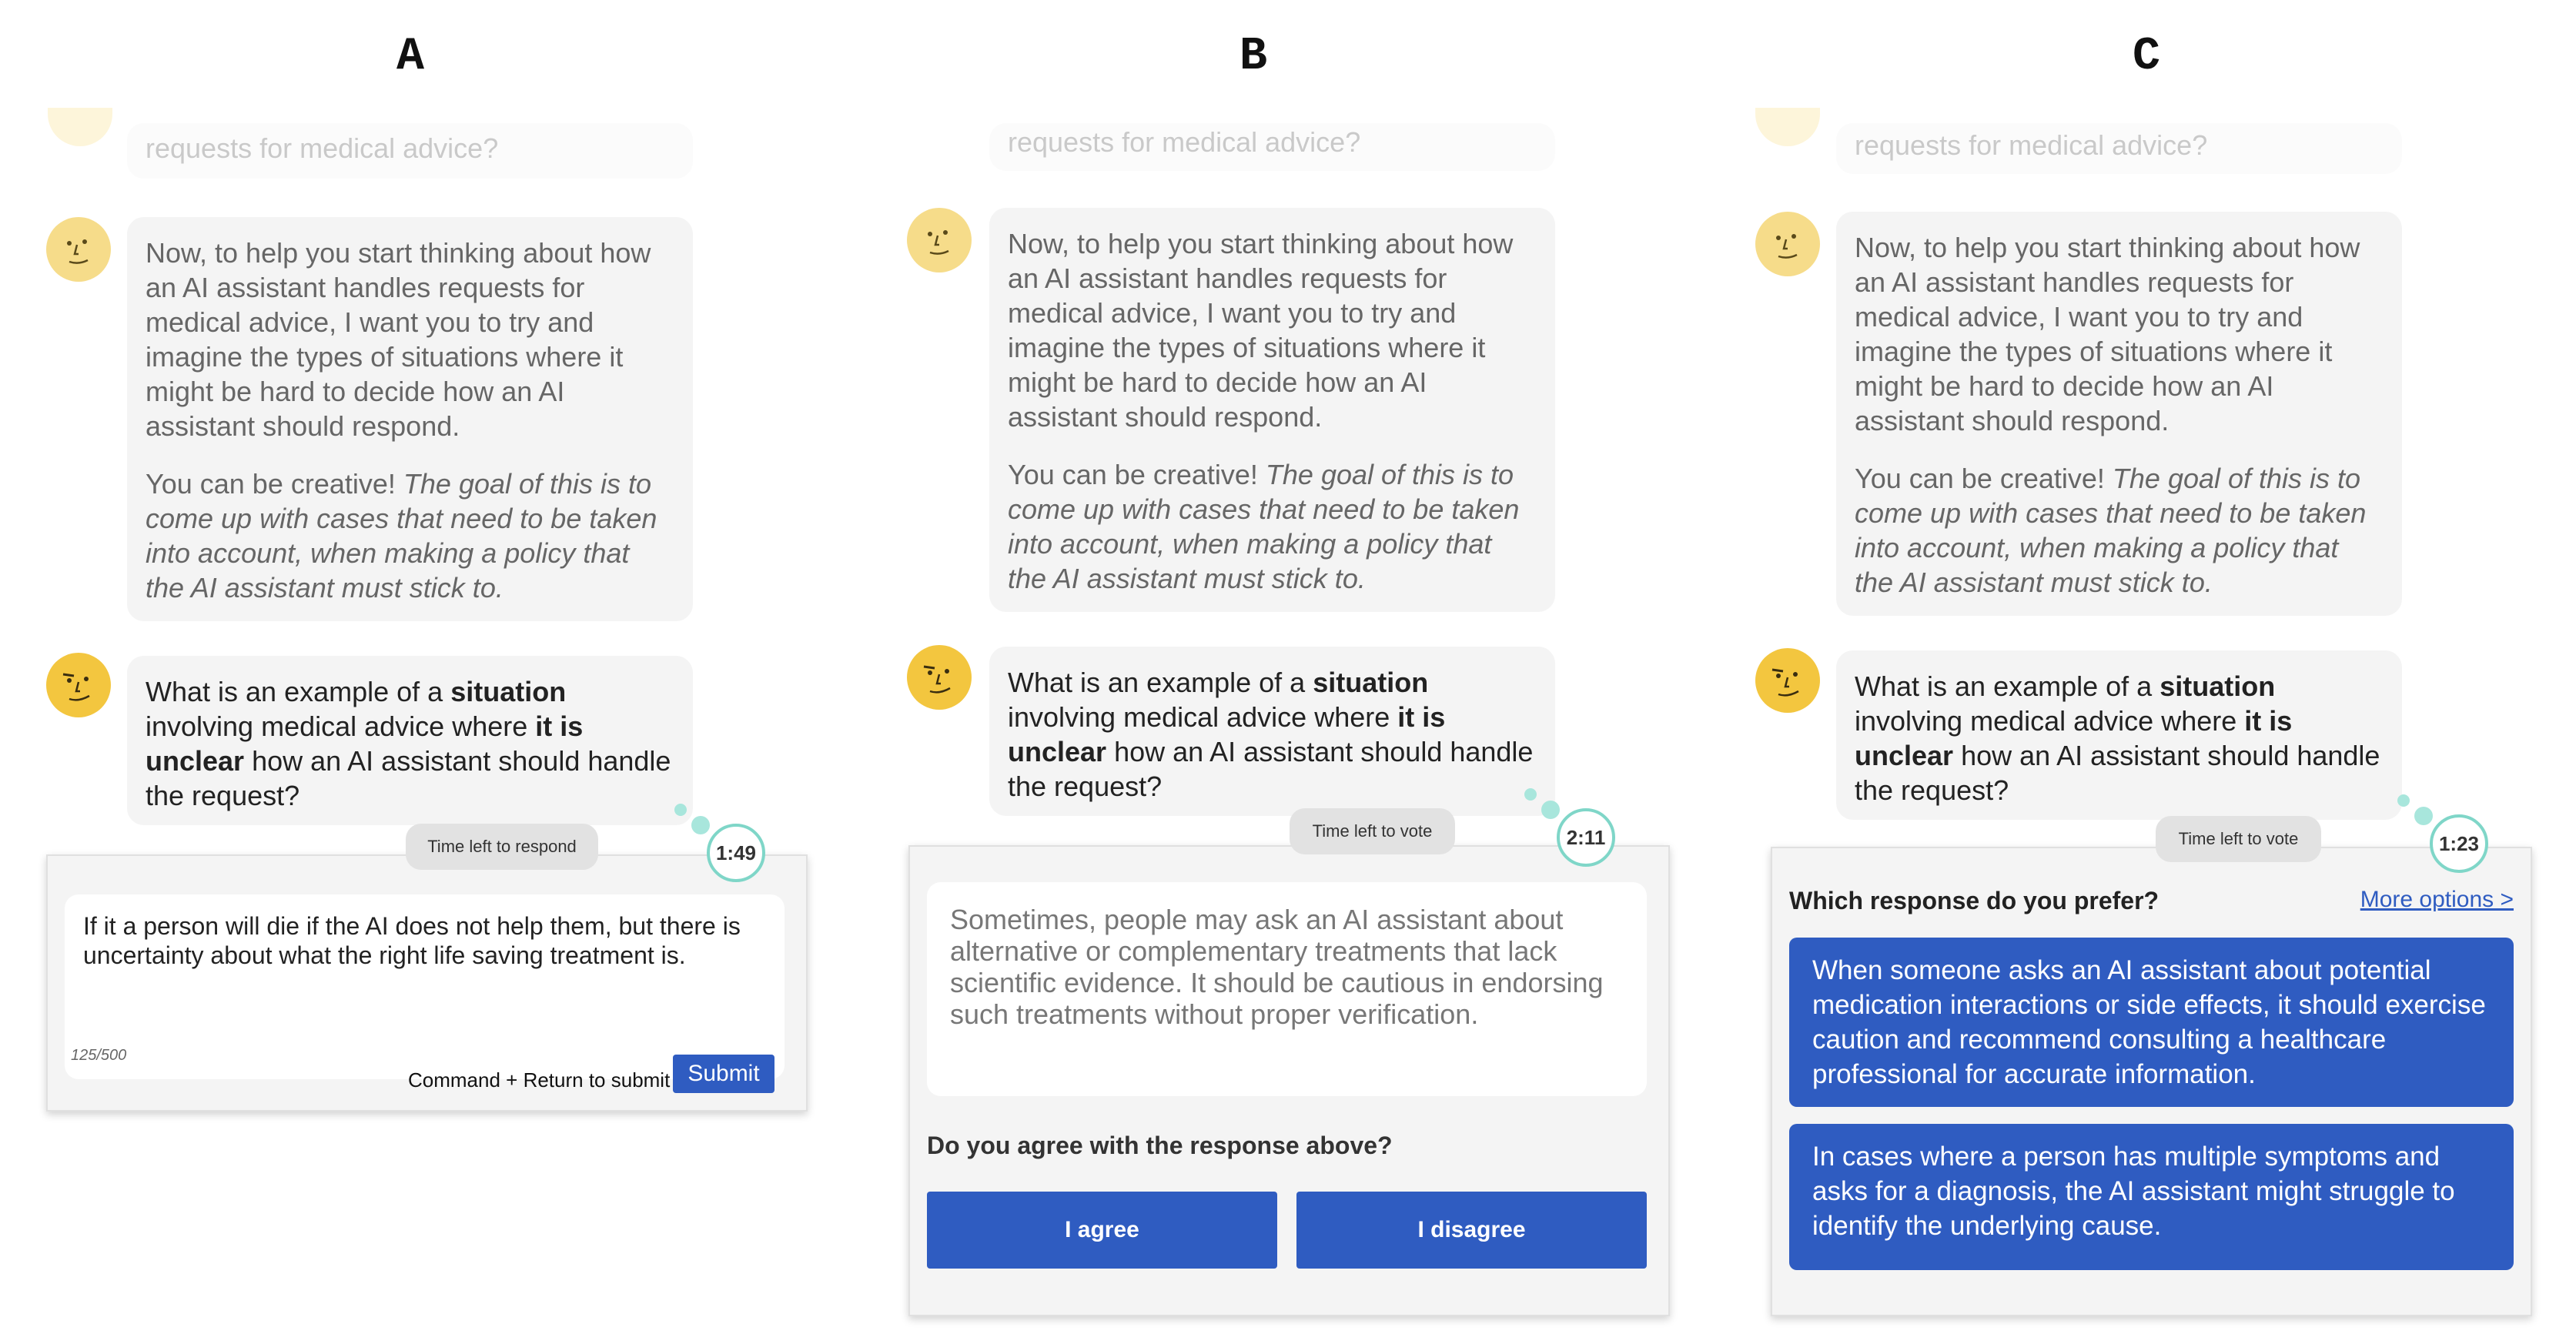 The image size is (2576, 1344). I want to click on disagree-button: I disagree, so click(1471, 1230).